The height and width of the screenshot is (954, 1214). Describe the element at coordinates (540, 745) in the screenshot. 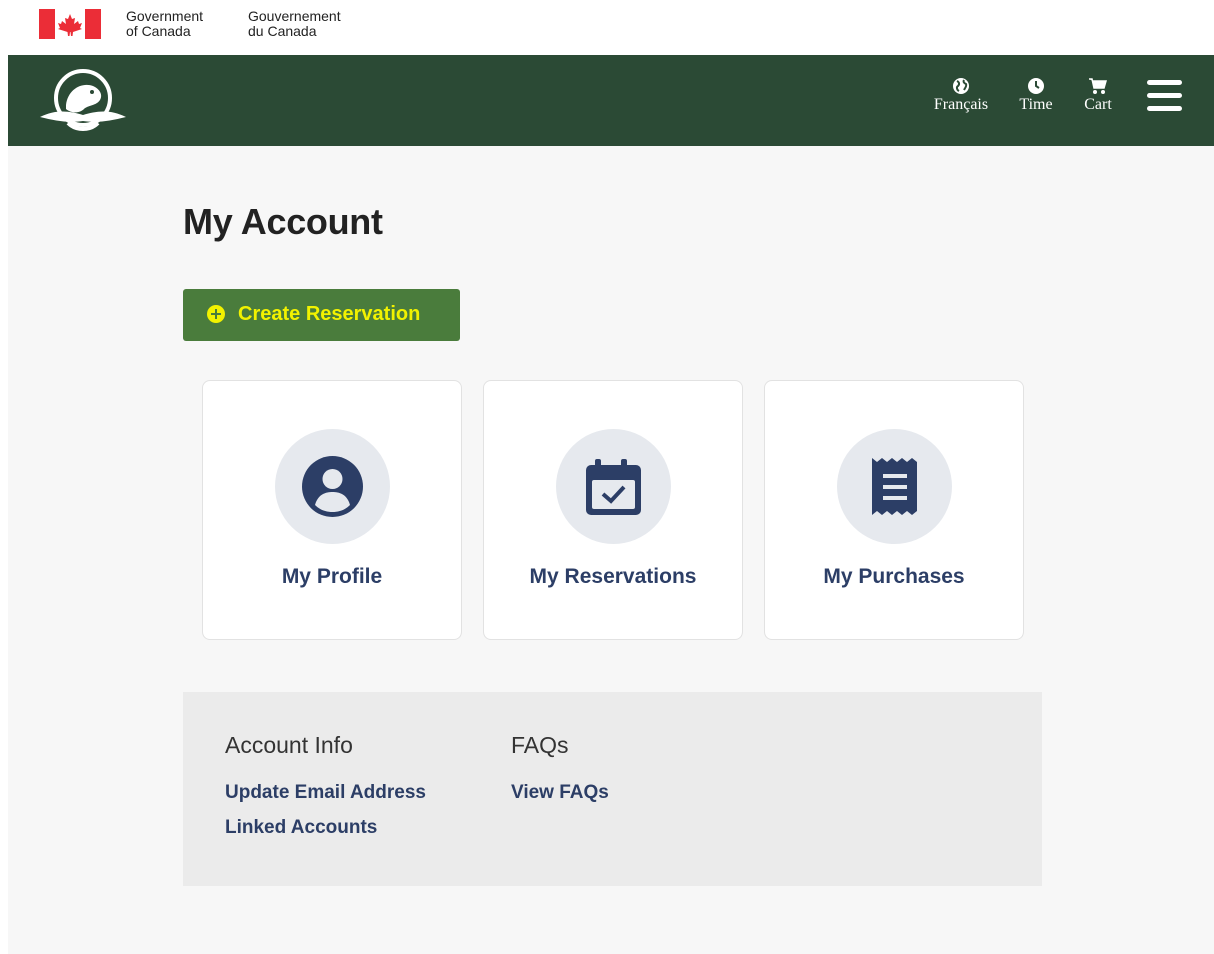

I see `faqs-heading: FAQs` at that location.